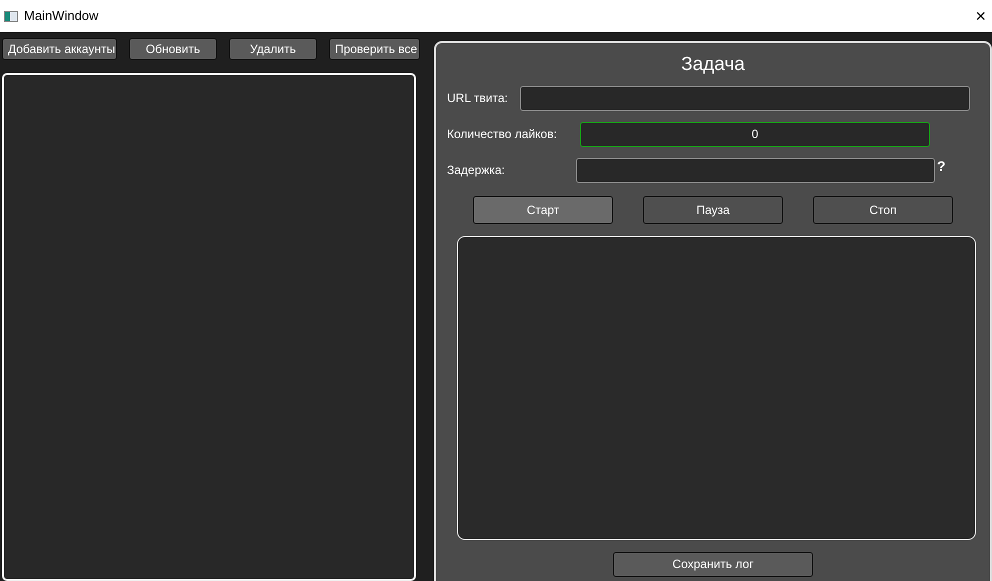  Describe the element at coordinates (374, 49) in the screenshot. I see `toolbar-button: Проверить все` at that location.